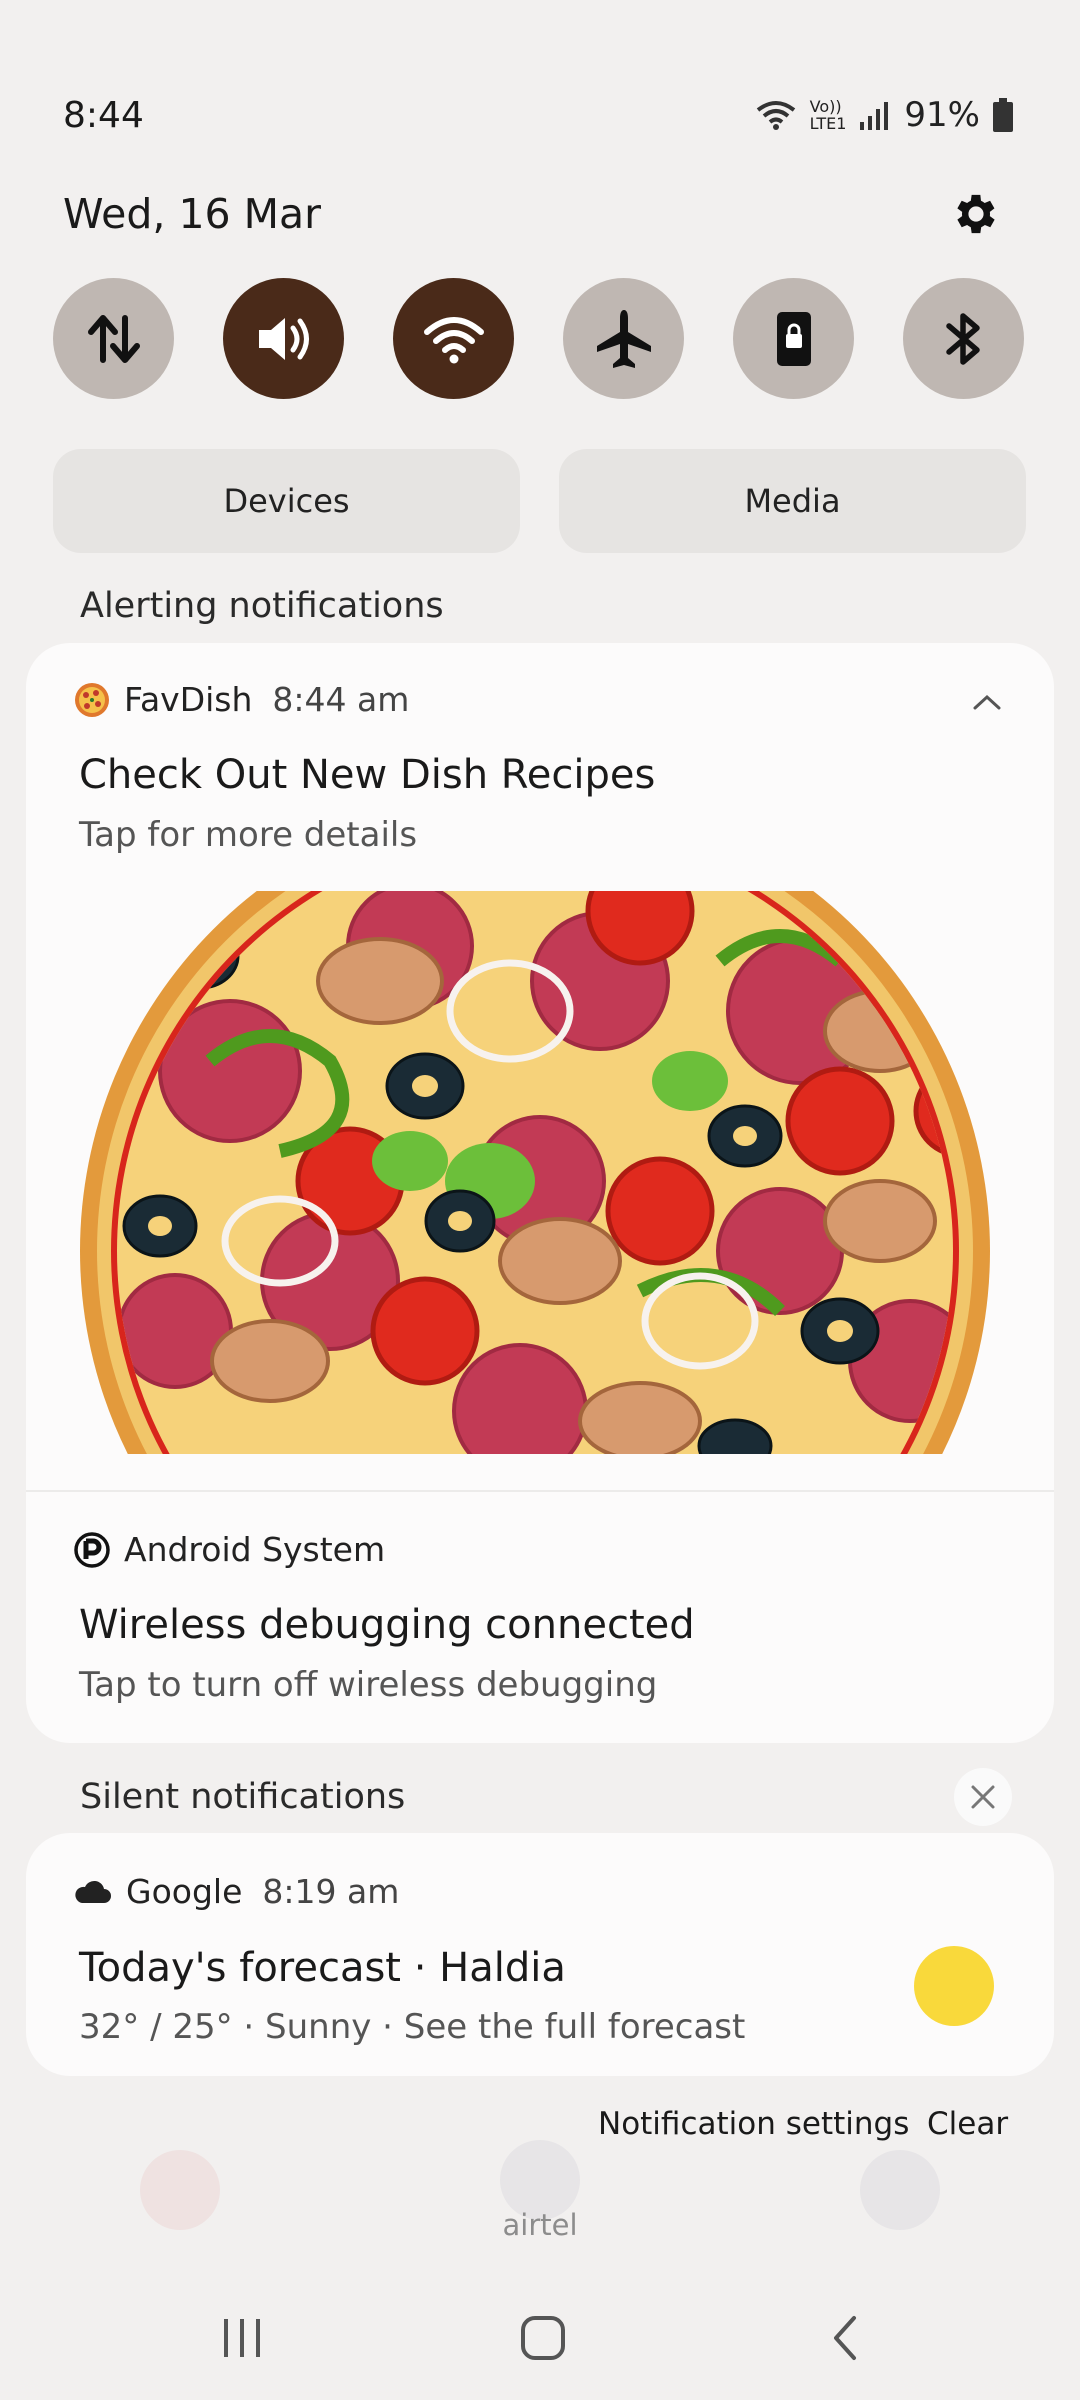  I want to click on clear-button: Clear, so click(967, 2124).